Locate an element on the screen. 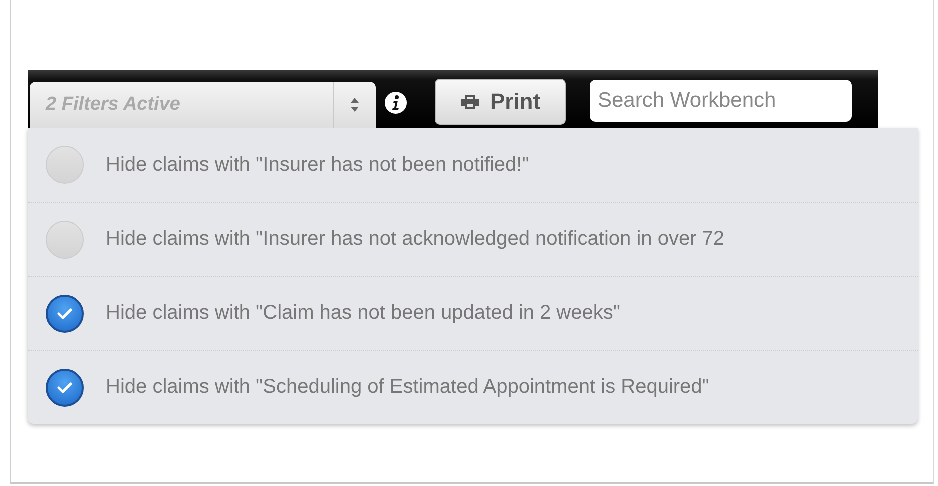 This screenshot has width=938, height=486. filter-label: Hide claims with "Scheduling of Estimated Appointment is Required" is located at coordinates (408, 387).